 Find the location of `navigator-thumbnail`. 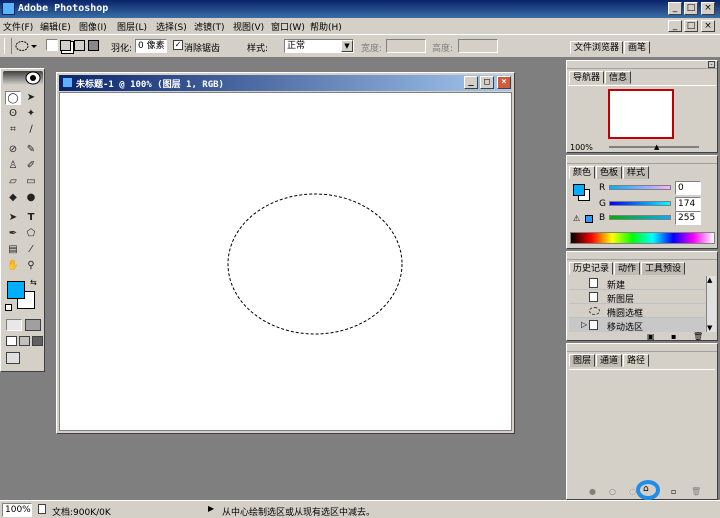

navigator-thumbnail is located at coordinates (641, 114).